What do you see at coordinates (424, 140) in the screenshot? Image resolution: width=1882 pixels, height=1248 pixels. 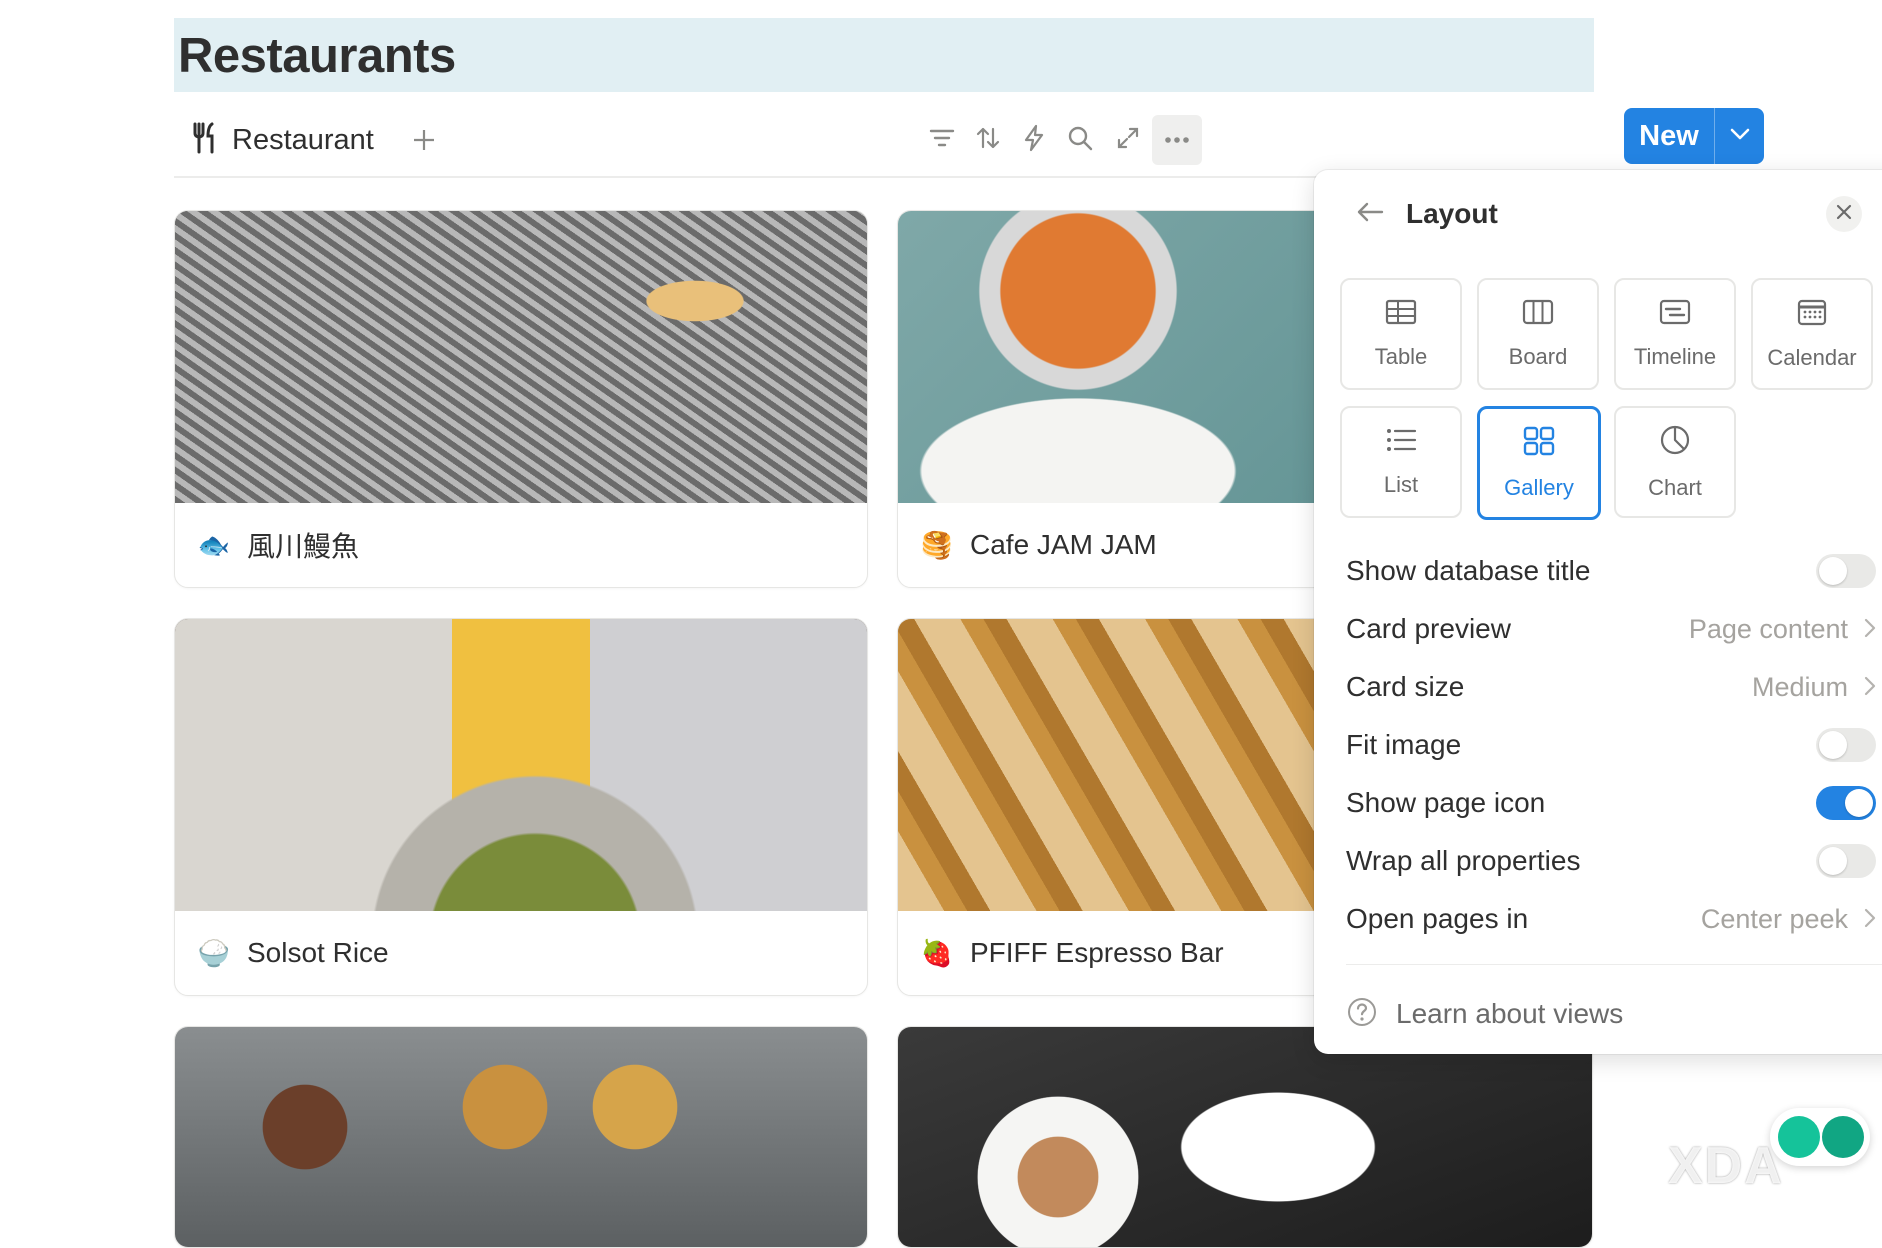 I see `add-view-button` at bounding box center [424, 140].